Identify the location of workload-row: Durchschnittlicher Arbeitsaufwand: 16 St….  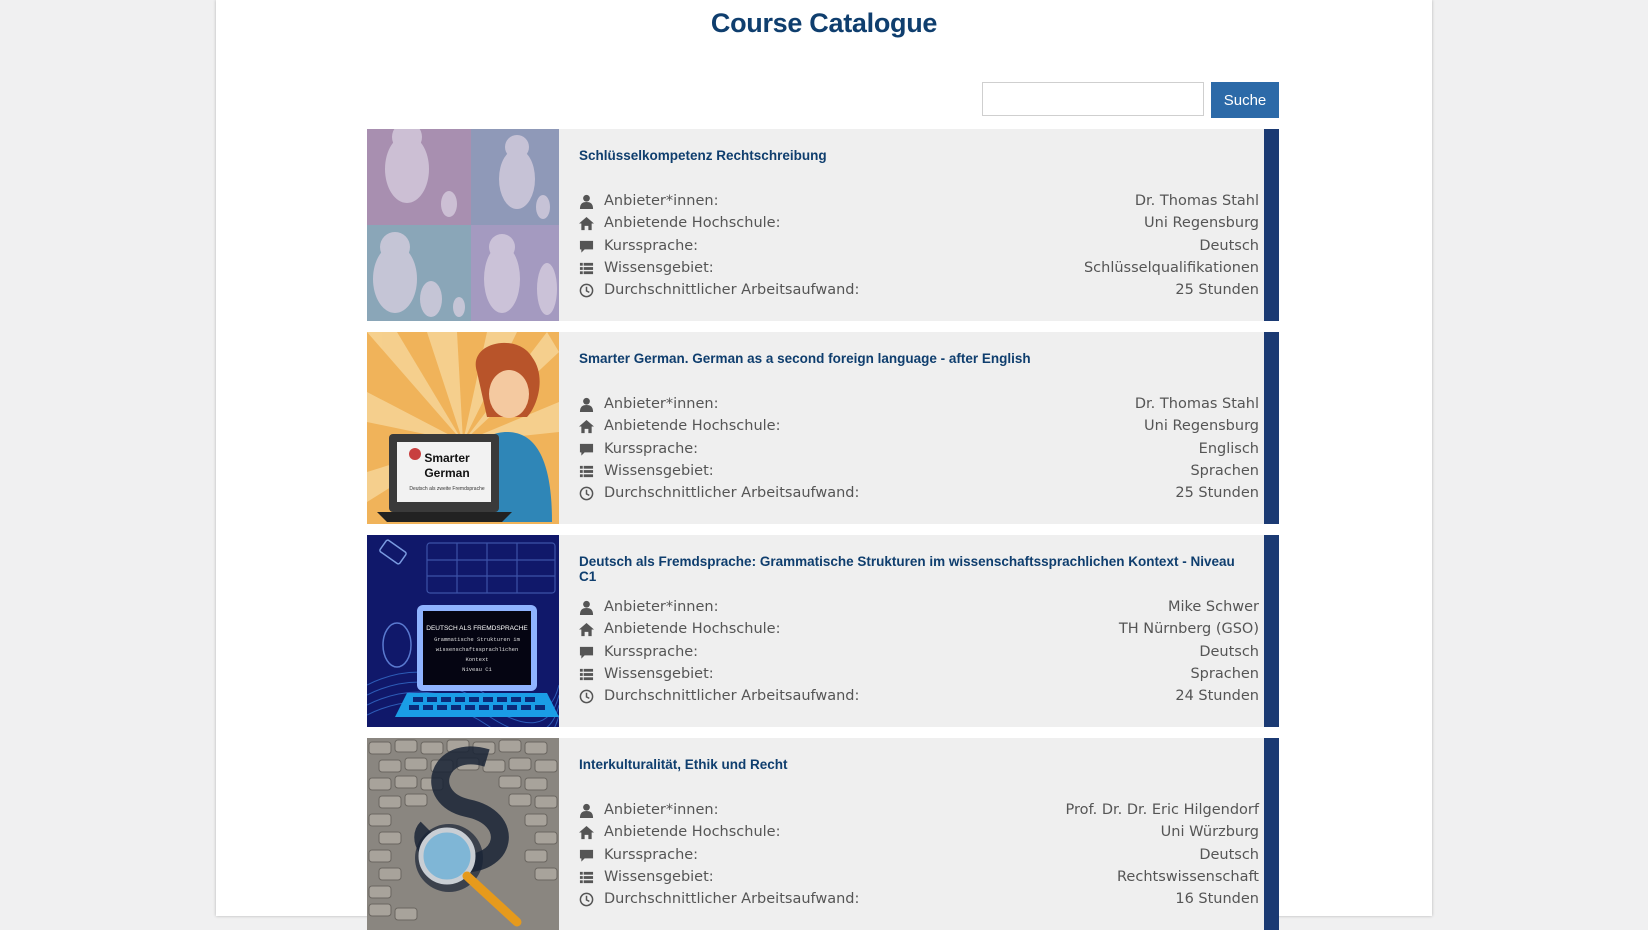
(919, 899).